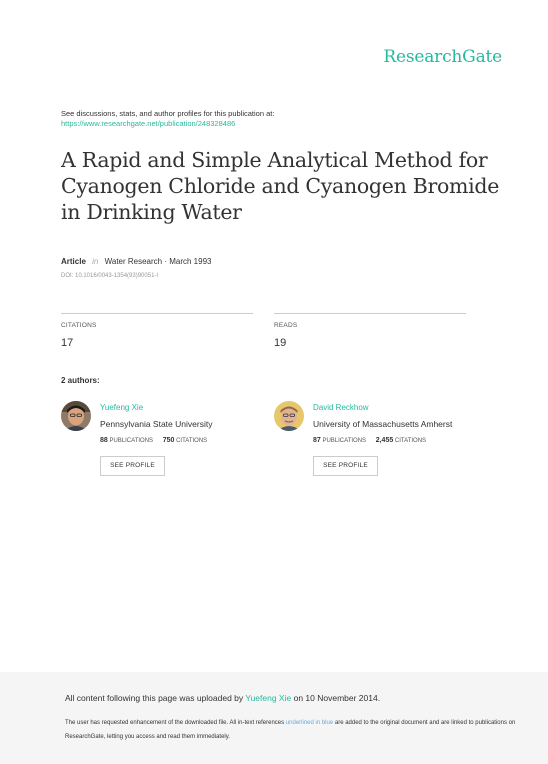 This screenshot has width=548, height=764. What do you see at coordinates (309, 723) in the screenshot?
I see `note-underlined-text: underlined in blue` at bounding box center [309, 723].